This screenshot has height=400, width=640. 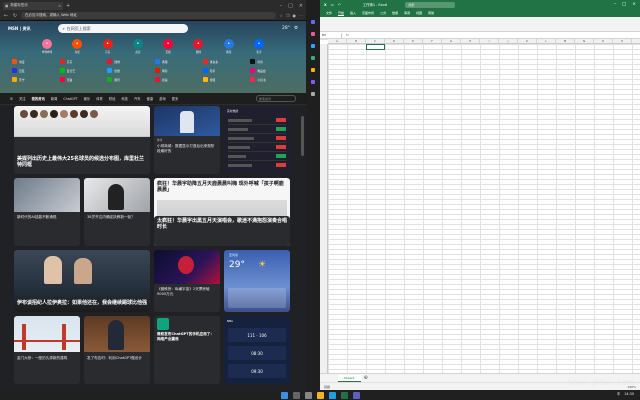 What do you see at coordinates (259, 46) in the screenshot?
I see `quick-link: • 知乎` at bounding box center [259, 46].